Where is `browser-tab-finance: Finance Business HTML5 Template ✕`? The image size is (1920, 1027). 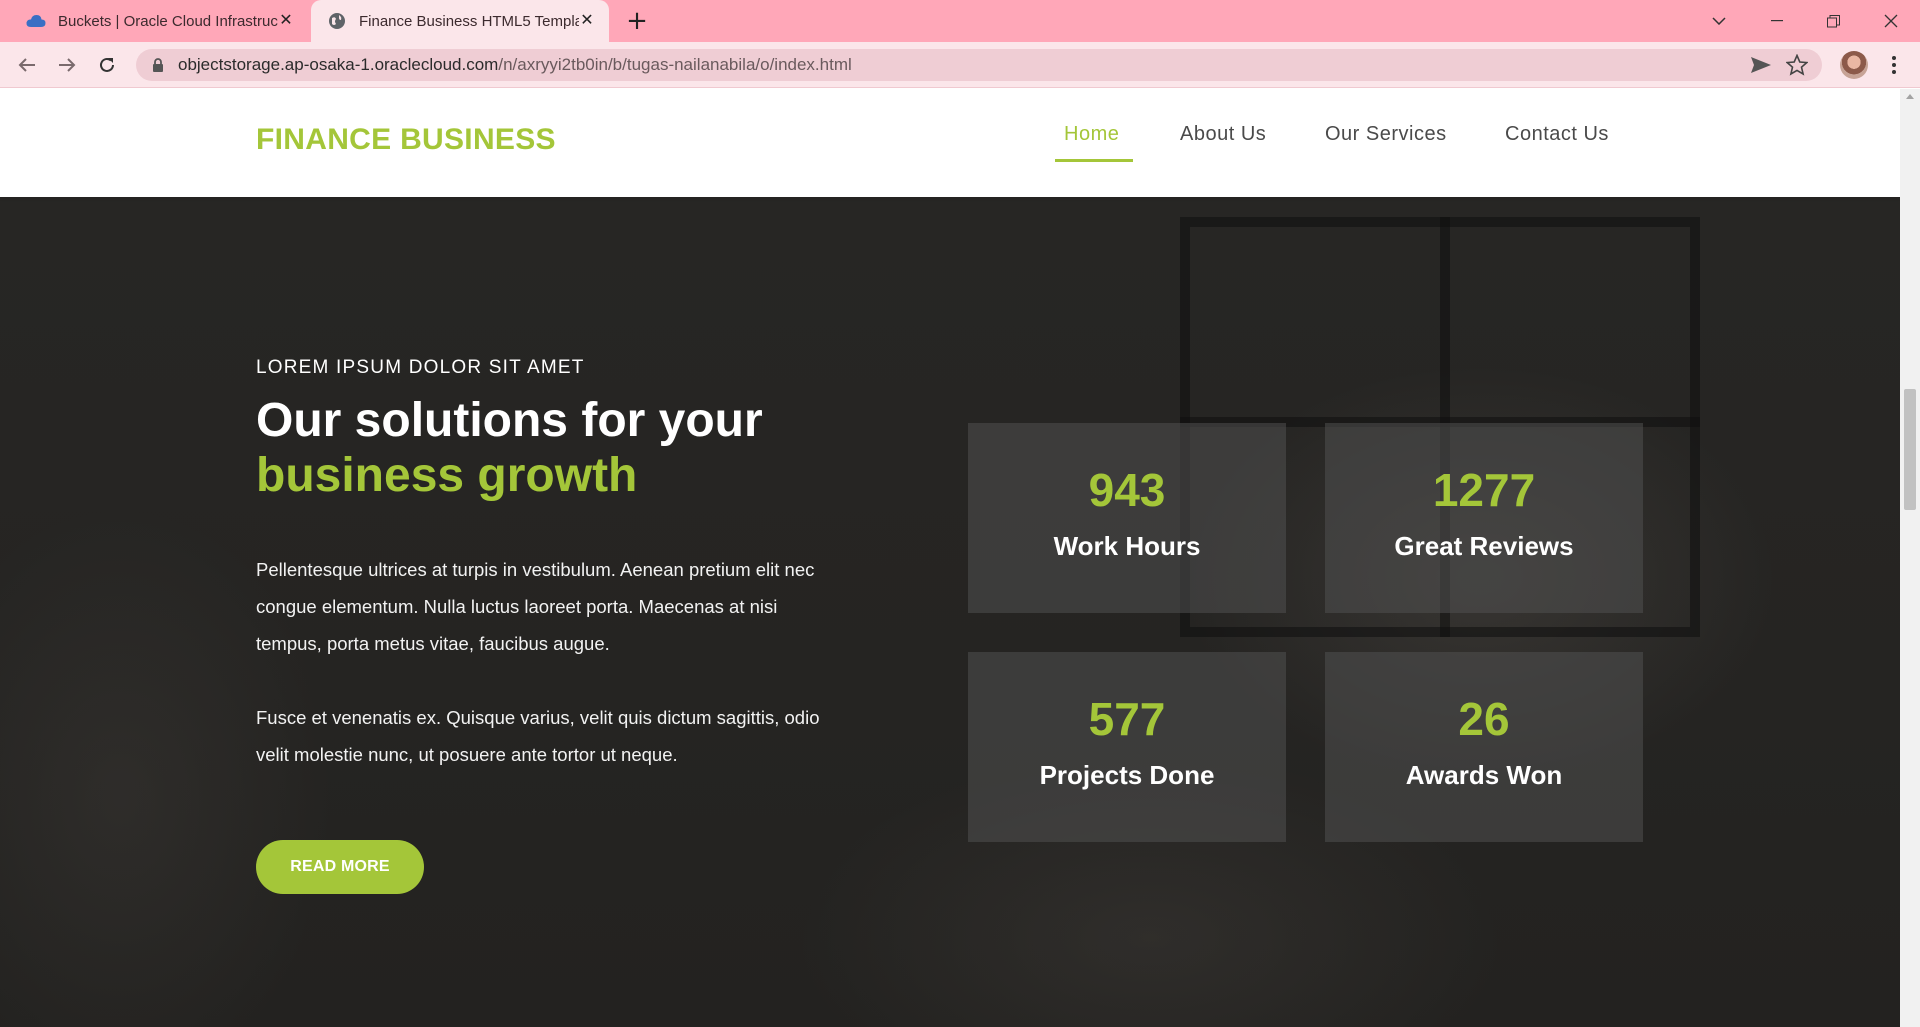 browser-tab-finance: Finance Business HTML5 Template ✕ is located at coordinates (460, 21).